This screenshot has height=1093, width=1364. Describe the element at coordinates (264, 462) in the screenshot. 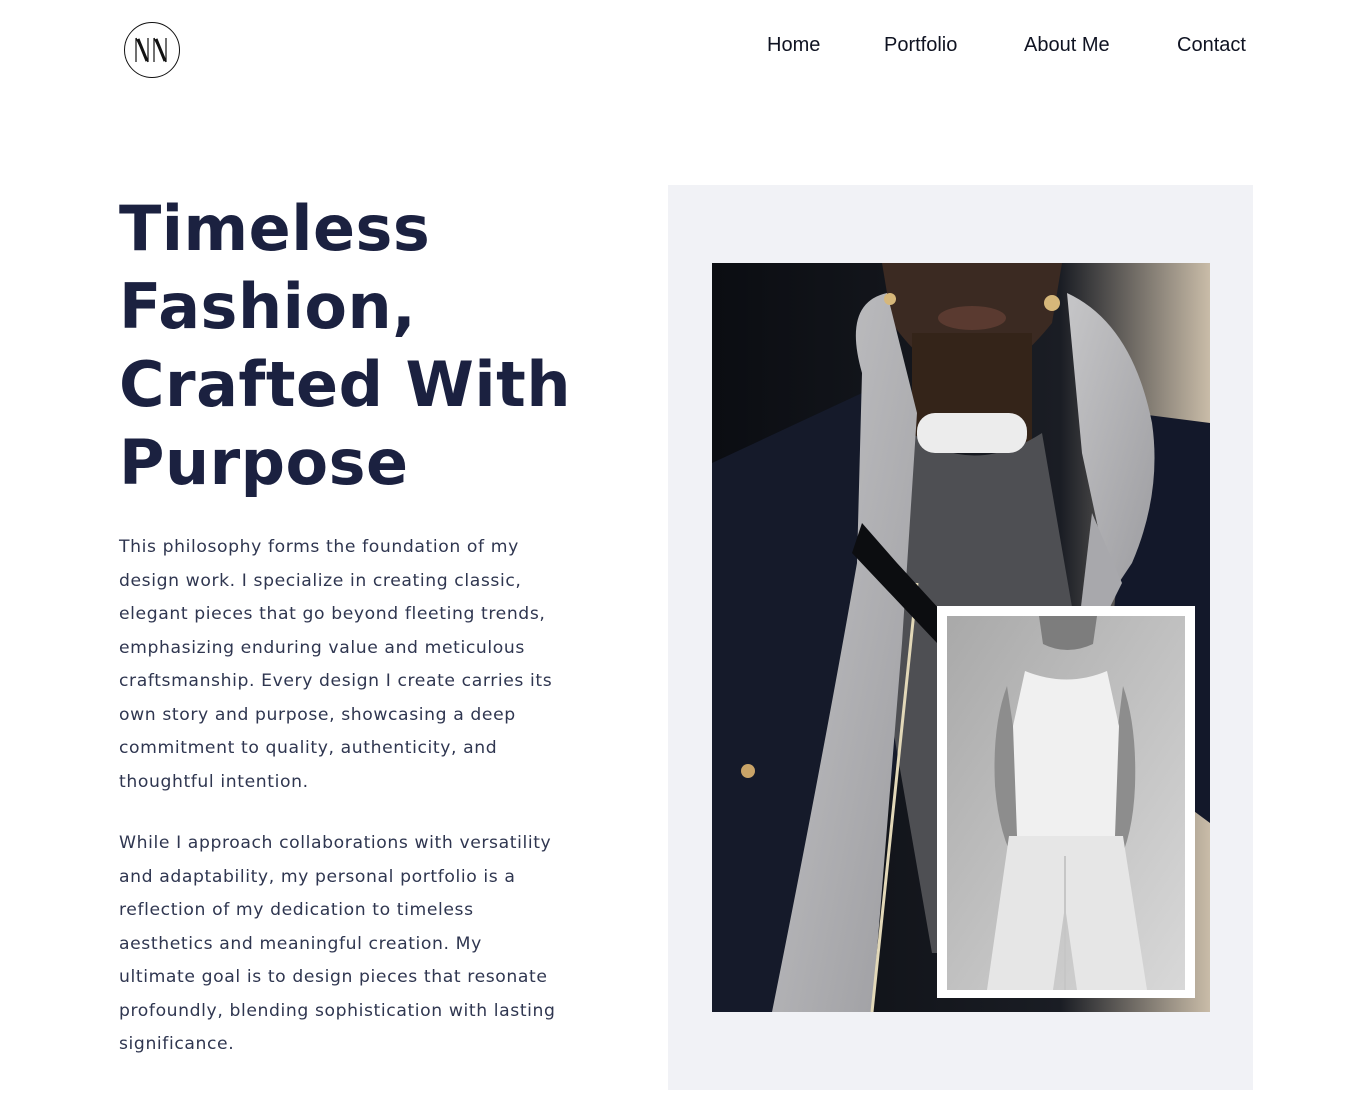

I see `hero-title-line: Purpose` at that location.